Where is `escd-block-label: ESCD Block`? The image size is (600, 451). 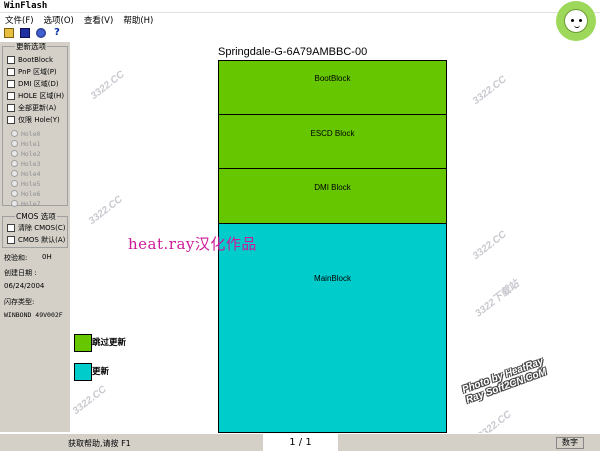
escd-block-label: ESCD Block is located at coordinates (332, 133).